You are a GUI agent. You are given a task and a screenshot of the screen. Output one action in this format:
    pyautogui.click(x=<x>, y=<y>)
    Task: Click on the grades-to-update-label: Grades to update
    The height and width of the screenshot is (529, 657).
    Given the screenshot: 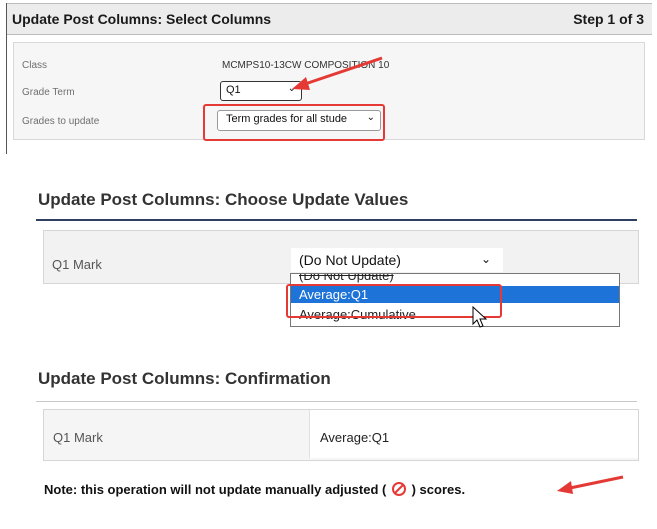 What is the action you would take?
    pyautogui.click(x=61, y=121)
    